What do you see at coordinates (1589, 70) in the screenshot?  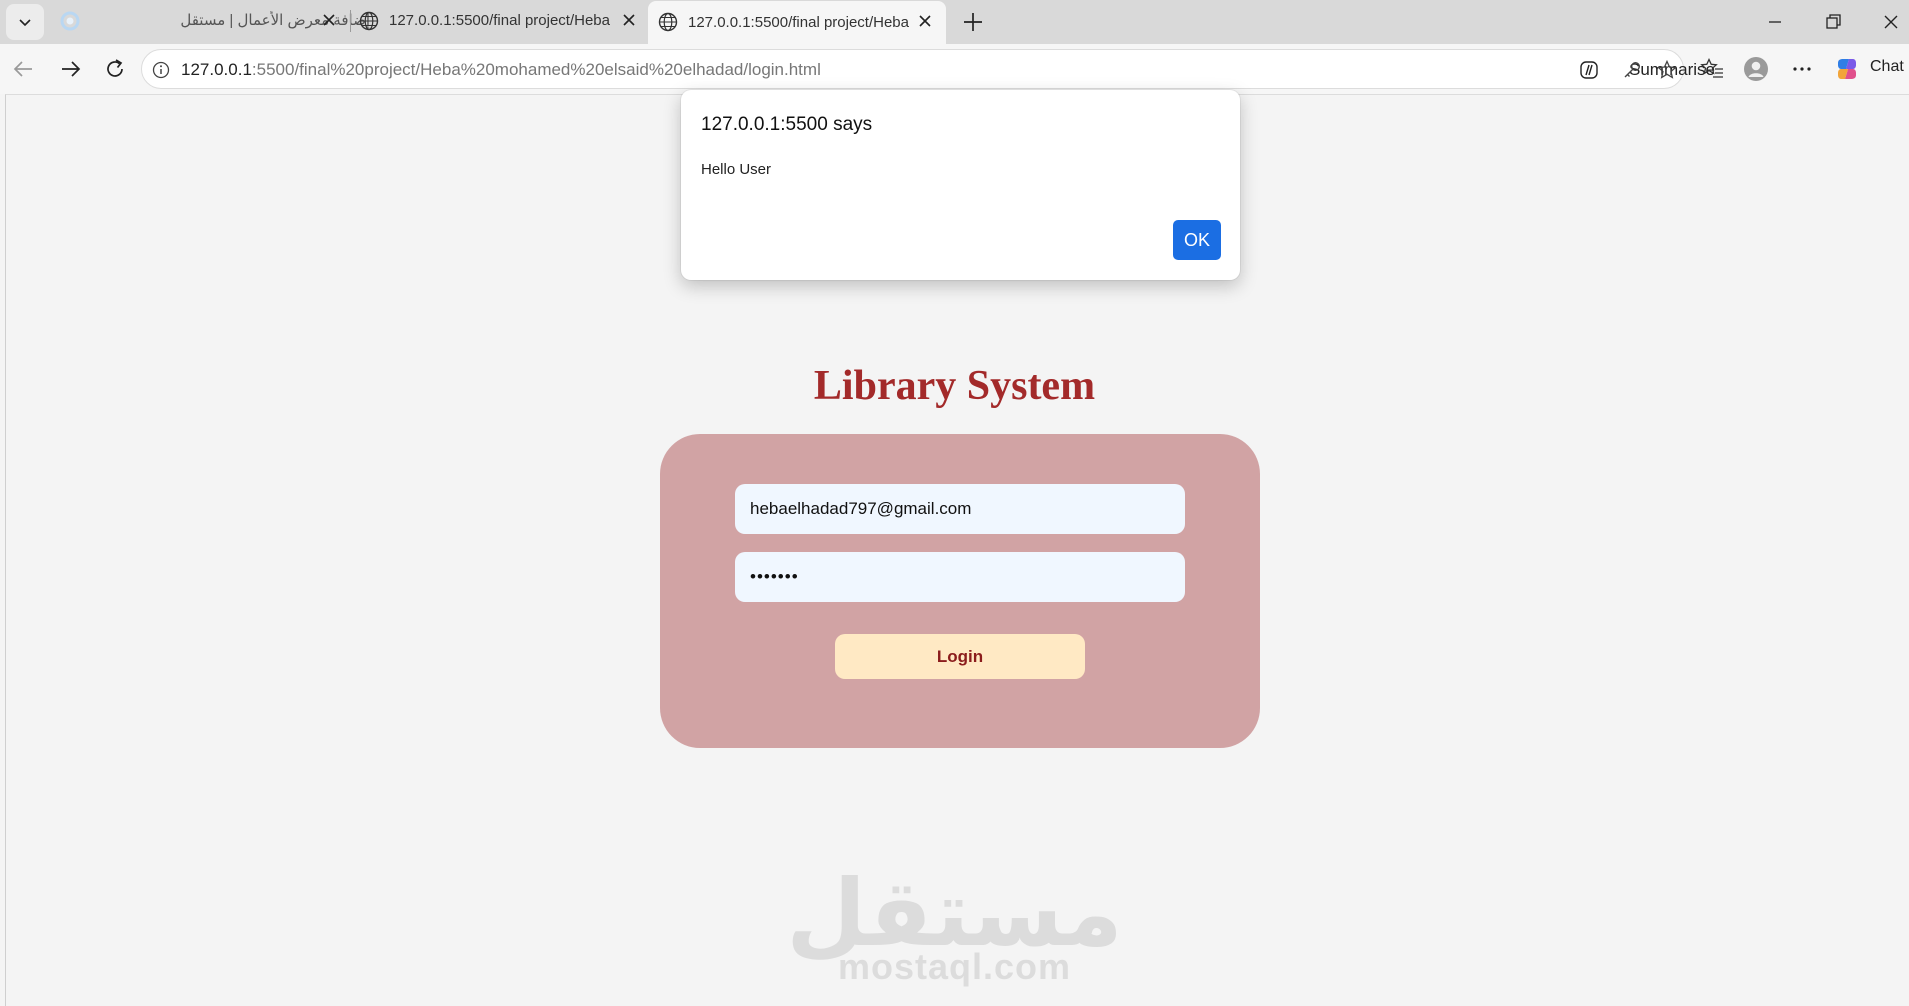 I see `summarise-icon` at bounding box center [1589, 70].